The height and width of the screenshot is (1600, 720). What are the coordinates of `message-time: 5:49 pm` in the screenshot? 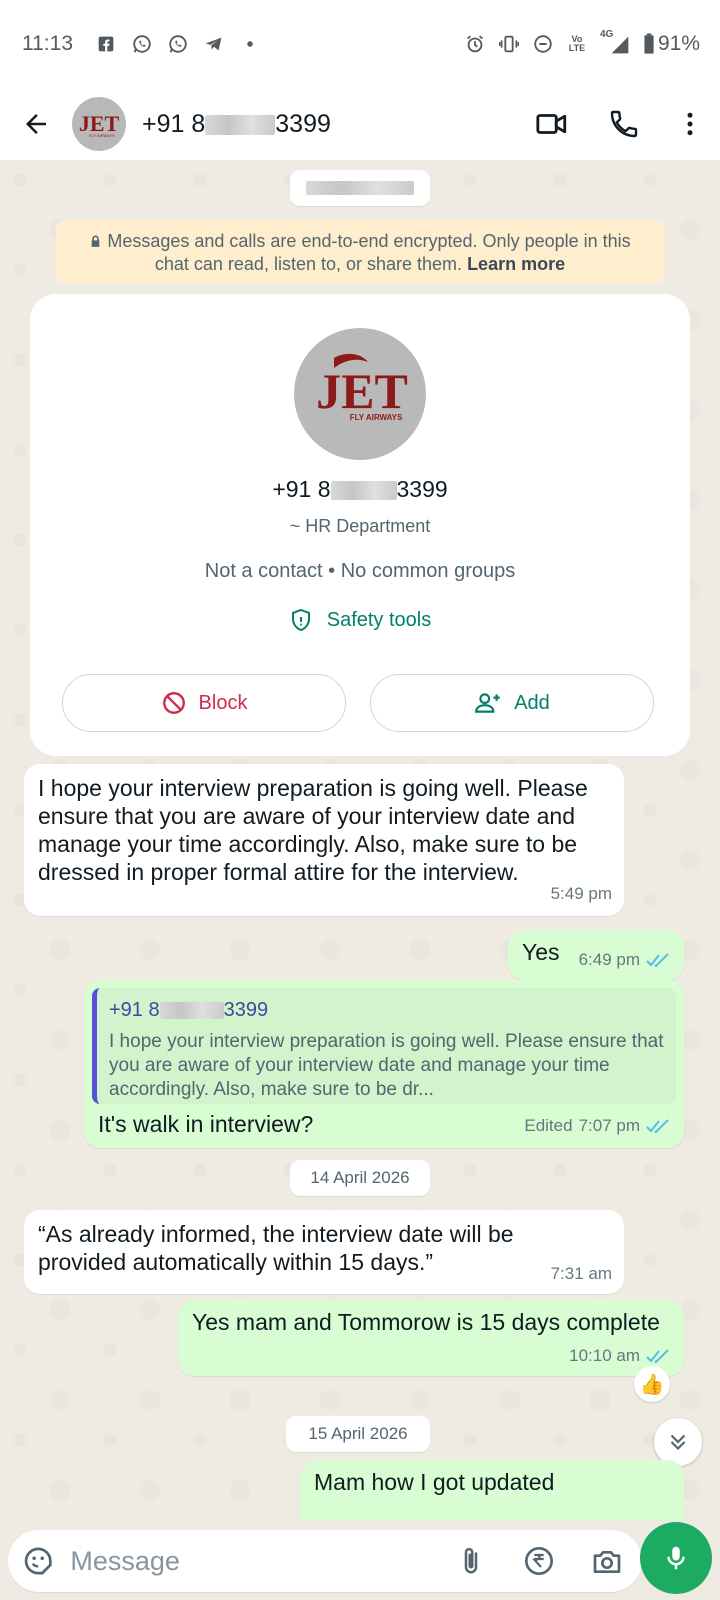 It's located at (581, 893).